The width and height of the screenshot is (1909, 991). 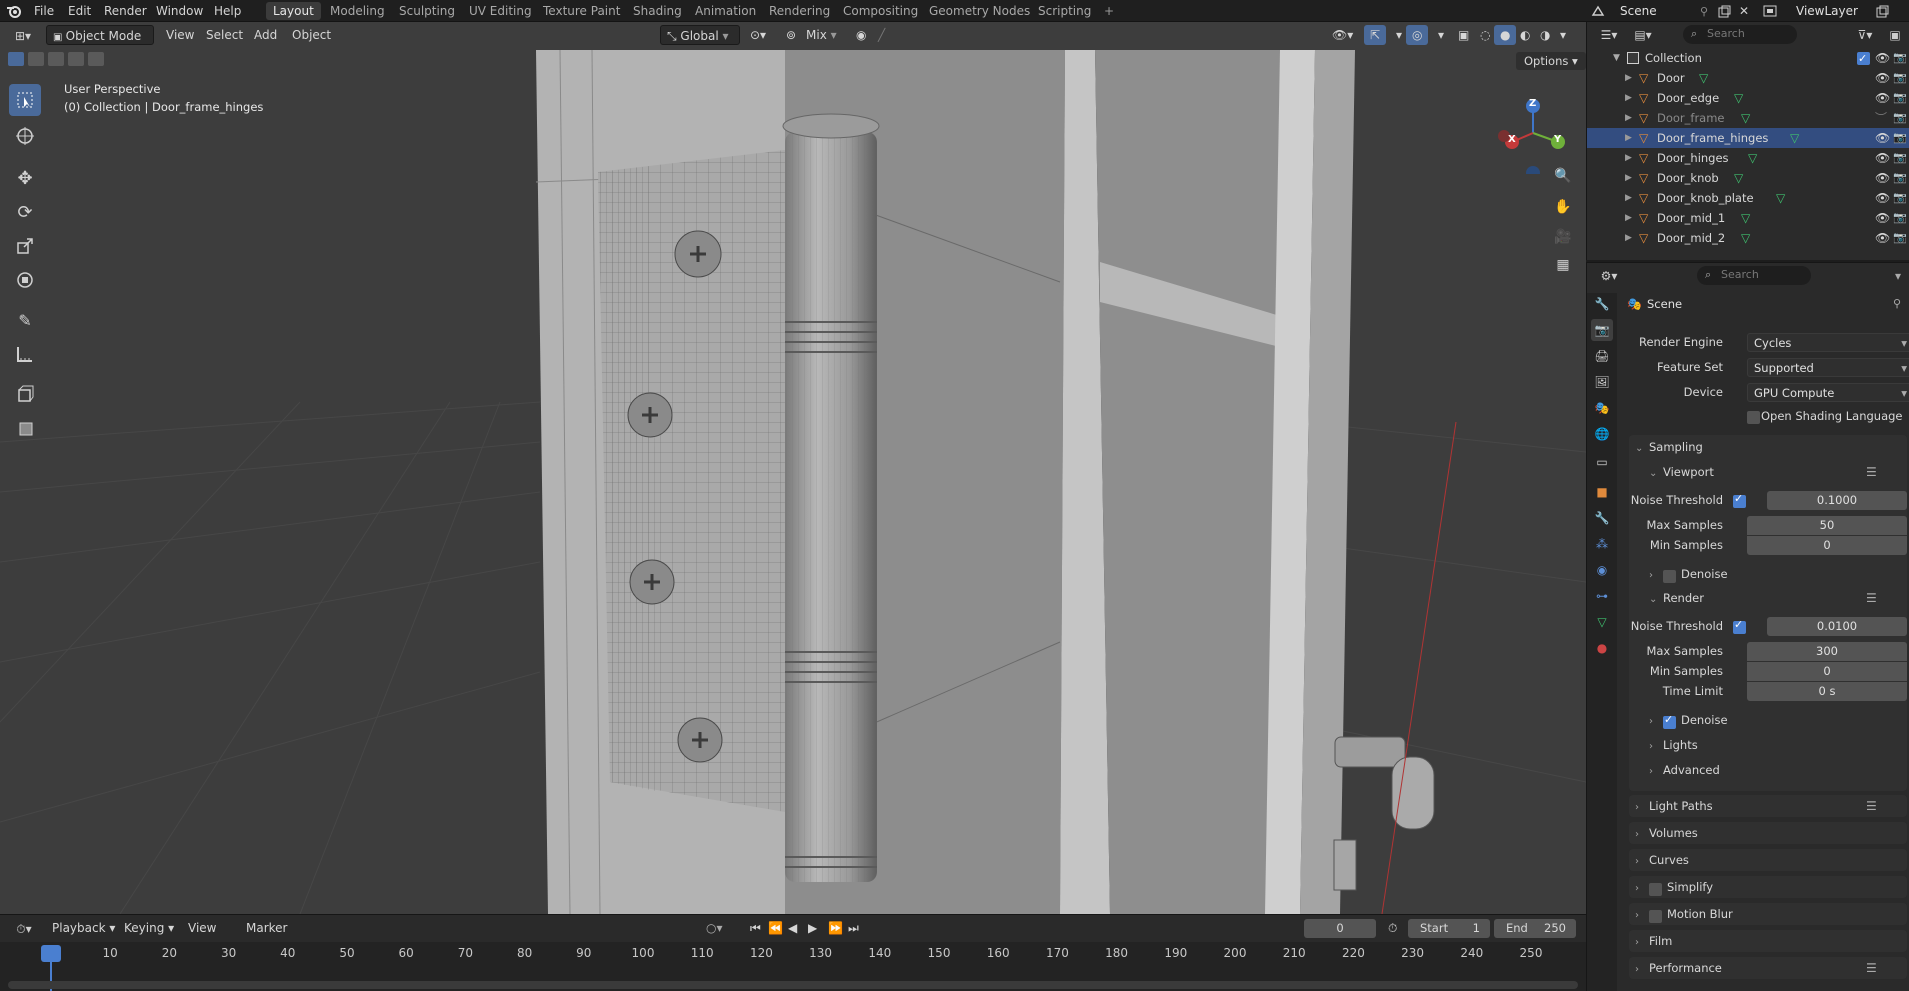 What do you see at coordinates (25, 280) in the screenshot?
I see `transform-tool-icon` at bounding box center [25, 280].